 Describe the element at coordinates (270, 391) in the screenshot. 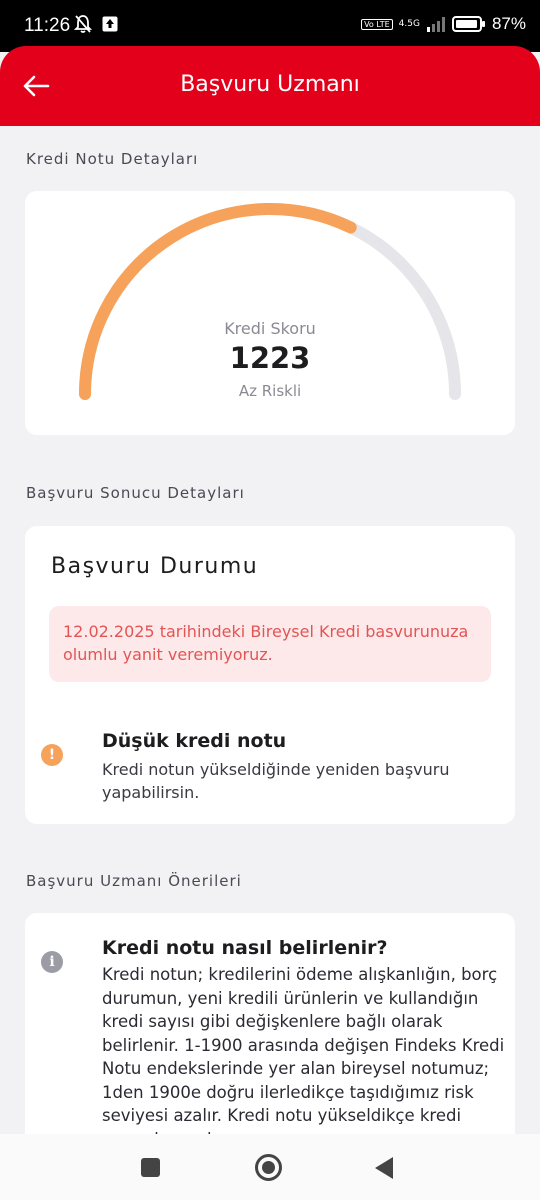

I see `risk-level: Az Riskli` at that location.